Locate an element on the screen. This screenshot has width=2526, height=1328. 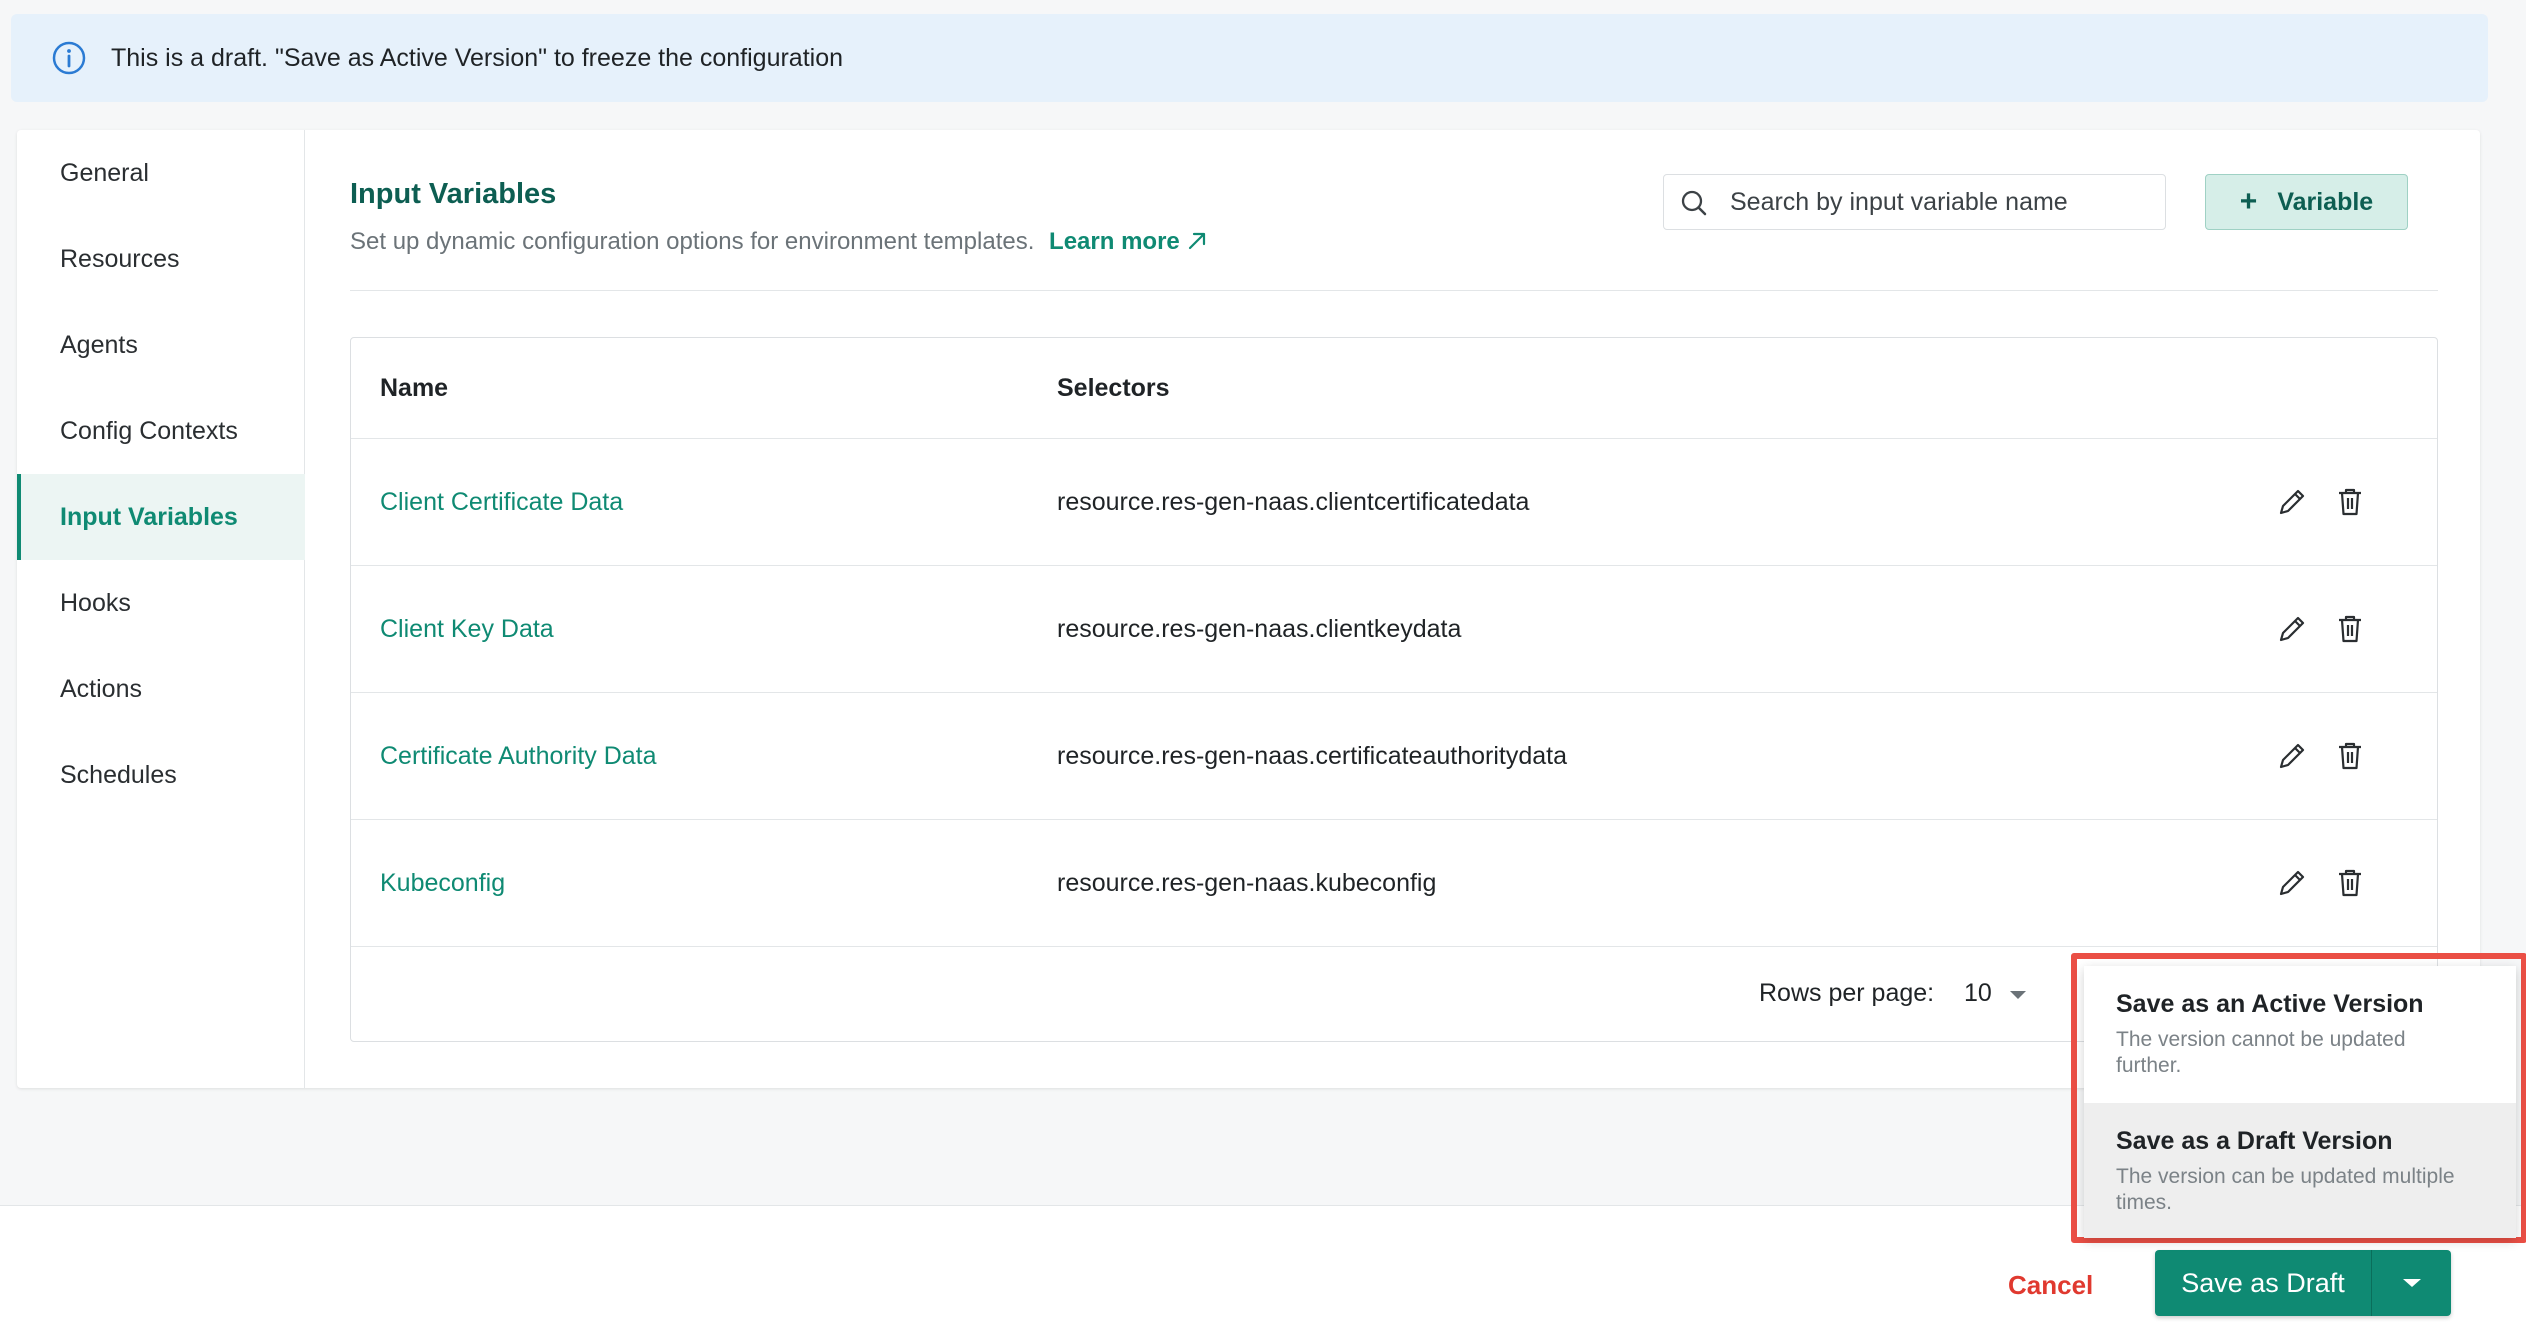
search-icon is located at coordinates (1694, 203).